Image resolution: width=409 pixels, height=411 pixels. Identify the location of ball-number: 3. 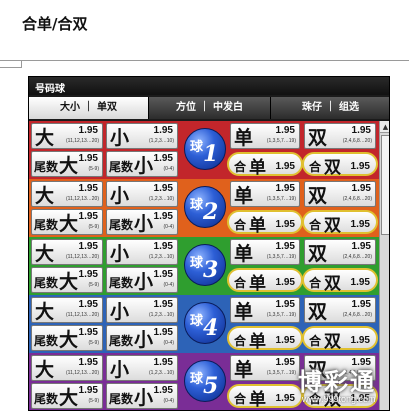
(211, 270).